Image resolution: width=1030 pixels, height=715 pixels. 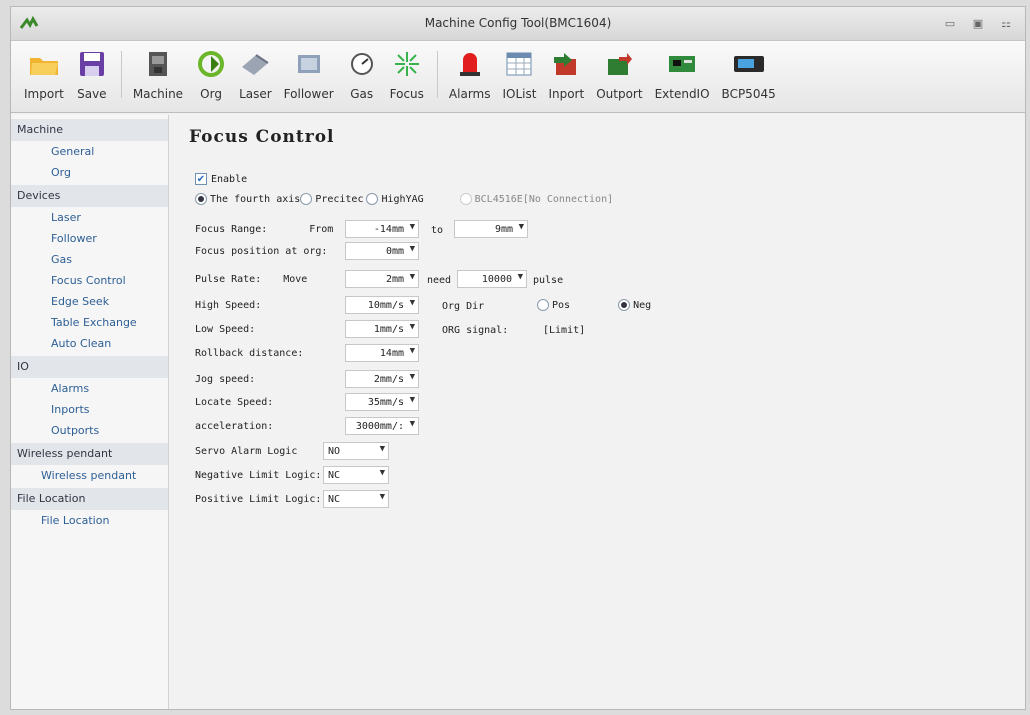 What do you see at coordinates (92, 94) in the screenshot?
I see `toolbar-label: Save` at bounding box center [92, 94].